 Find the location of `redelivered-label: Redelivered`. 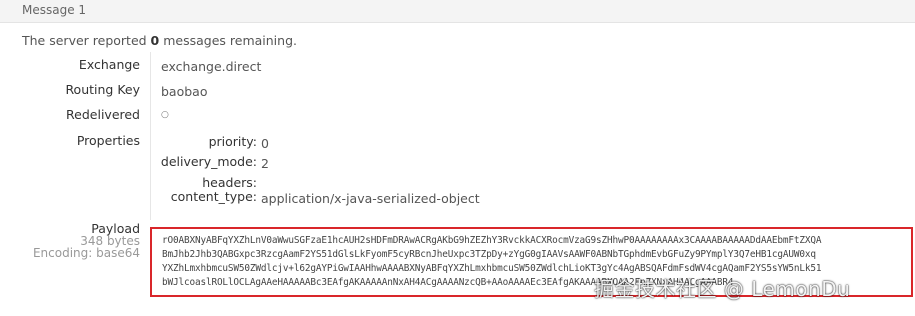

redelivered-label: Redelivered is located at coordinates (103, 114).